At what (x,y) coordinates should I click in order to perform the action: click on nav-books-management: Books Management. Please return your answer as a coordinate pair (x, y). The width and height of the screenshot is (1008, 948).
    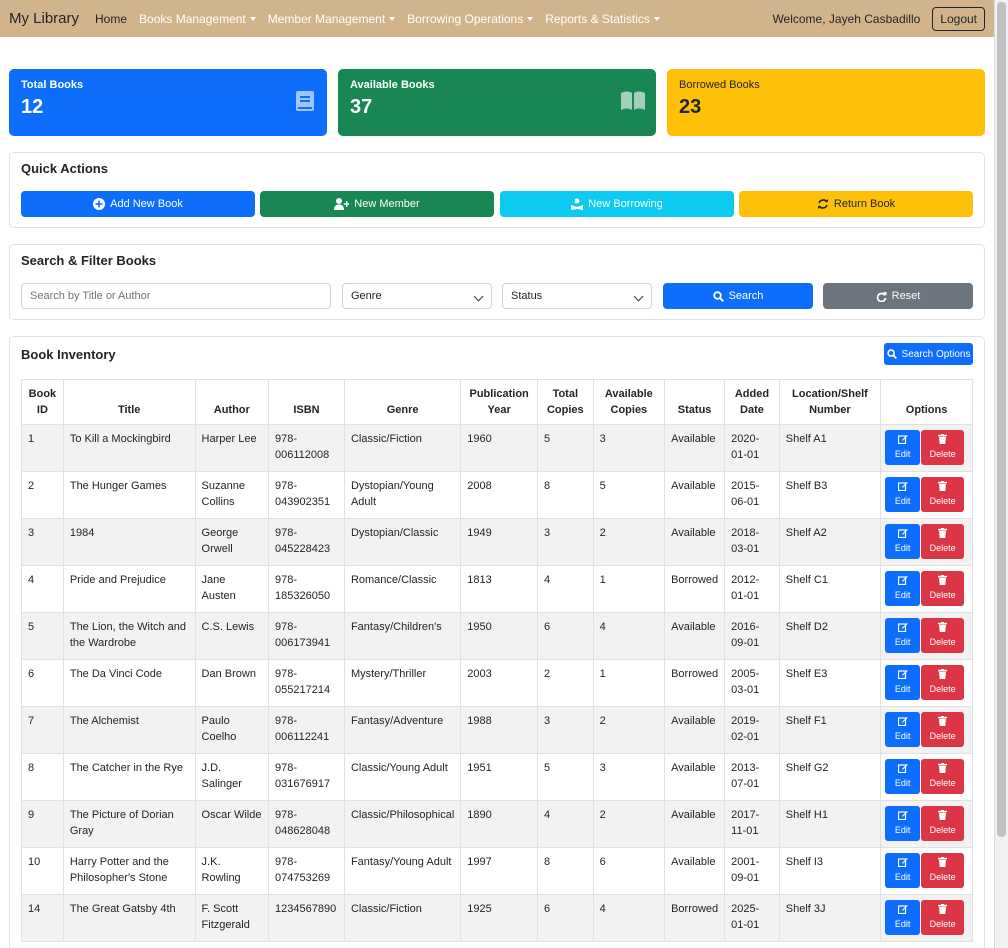
    Looking at the image, I should click on (197, 19).